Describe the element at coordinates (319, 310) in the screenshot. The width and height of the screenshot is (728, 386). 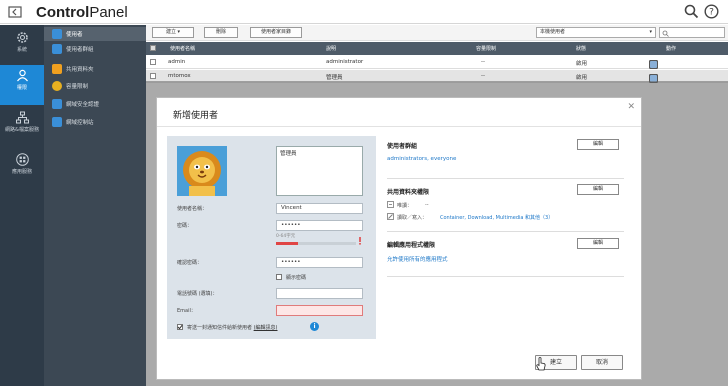
I see `email-input` at that location.